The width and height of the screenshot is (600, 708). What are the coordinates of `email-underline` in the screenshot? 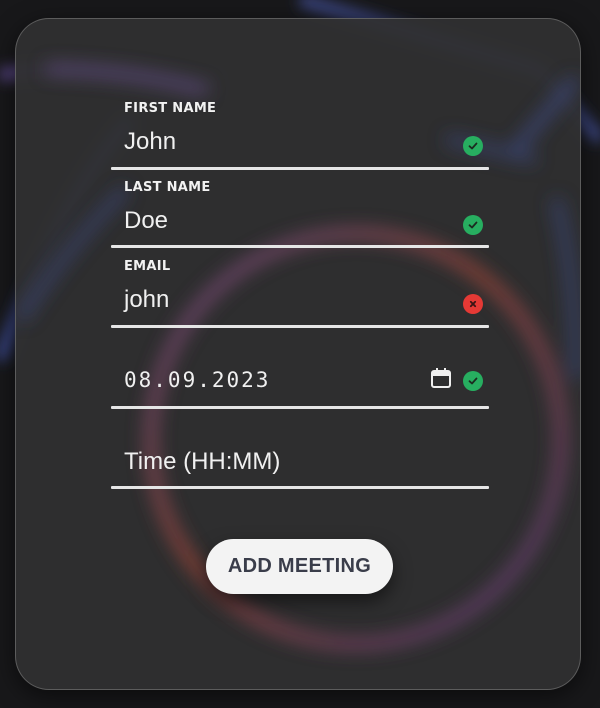 It's located at (300, 326).